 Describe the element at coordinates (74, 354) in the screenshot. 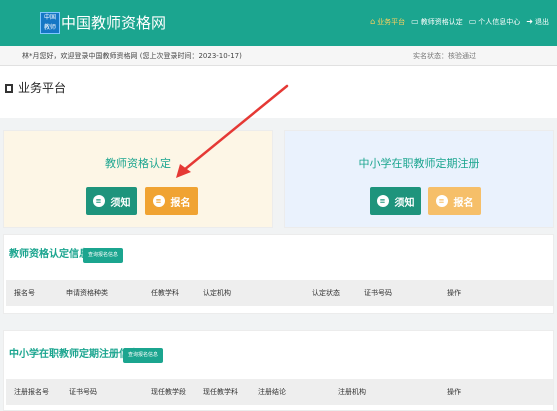

I see `panel-title: 中小学在职教师定期注册信息` at that location.